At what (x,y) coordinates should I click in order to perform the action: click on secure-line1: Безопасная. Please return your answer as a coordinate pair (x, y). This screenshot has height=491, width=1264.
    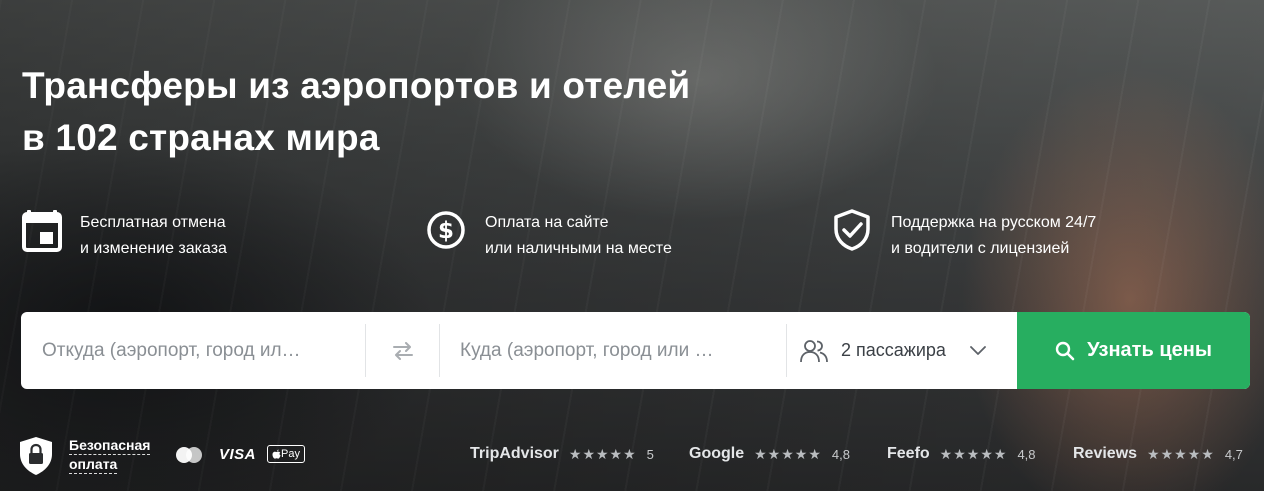
    Looking at the image, I should click on (110, 446).